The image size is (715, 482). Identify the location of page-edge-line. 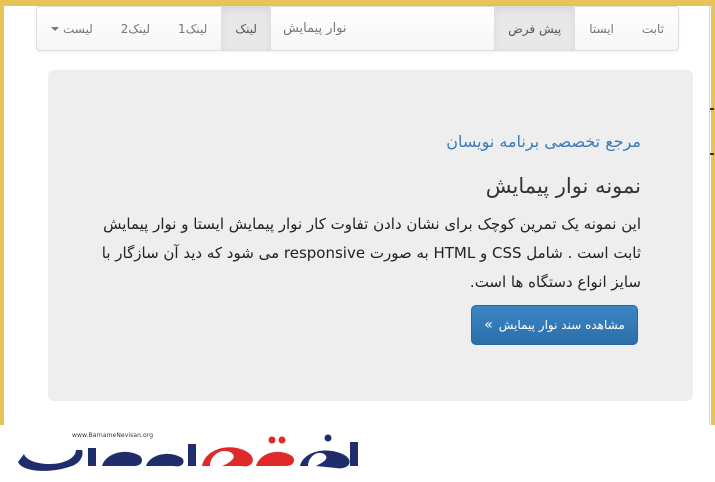
(709, 215).